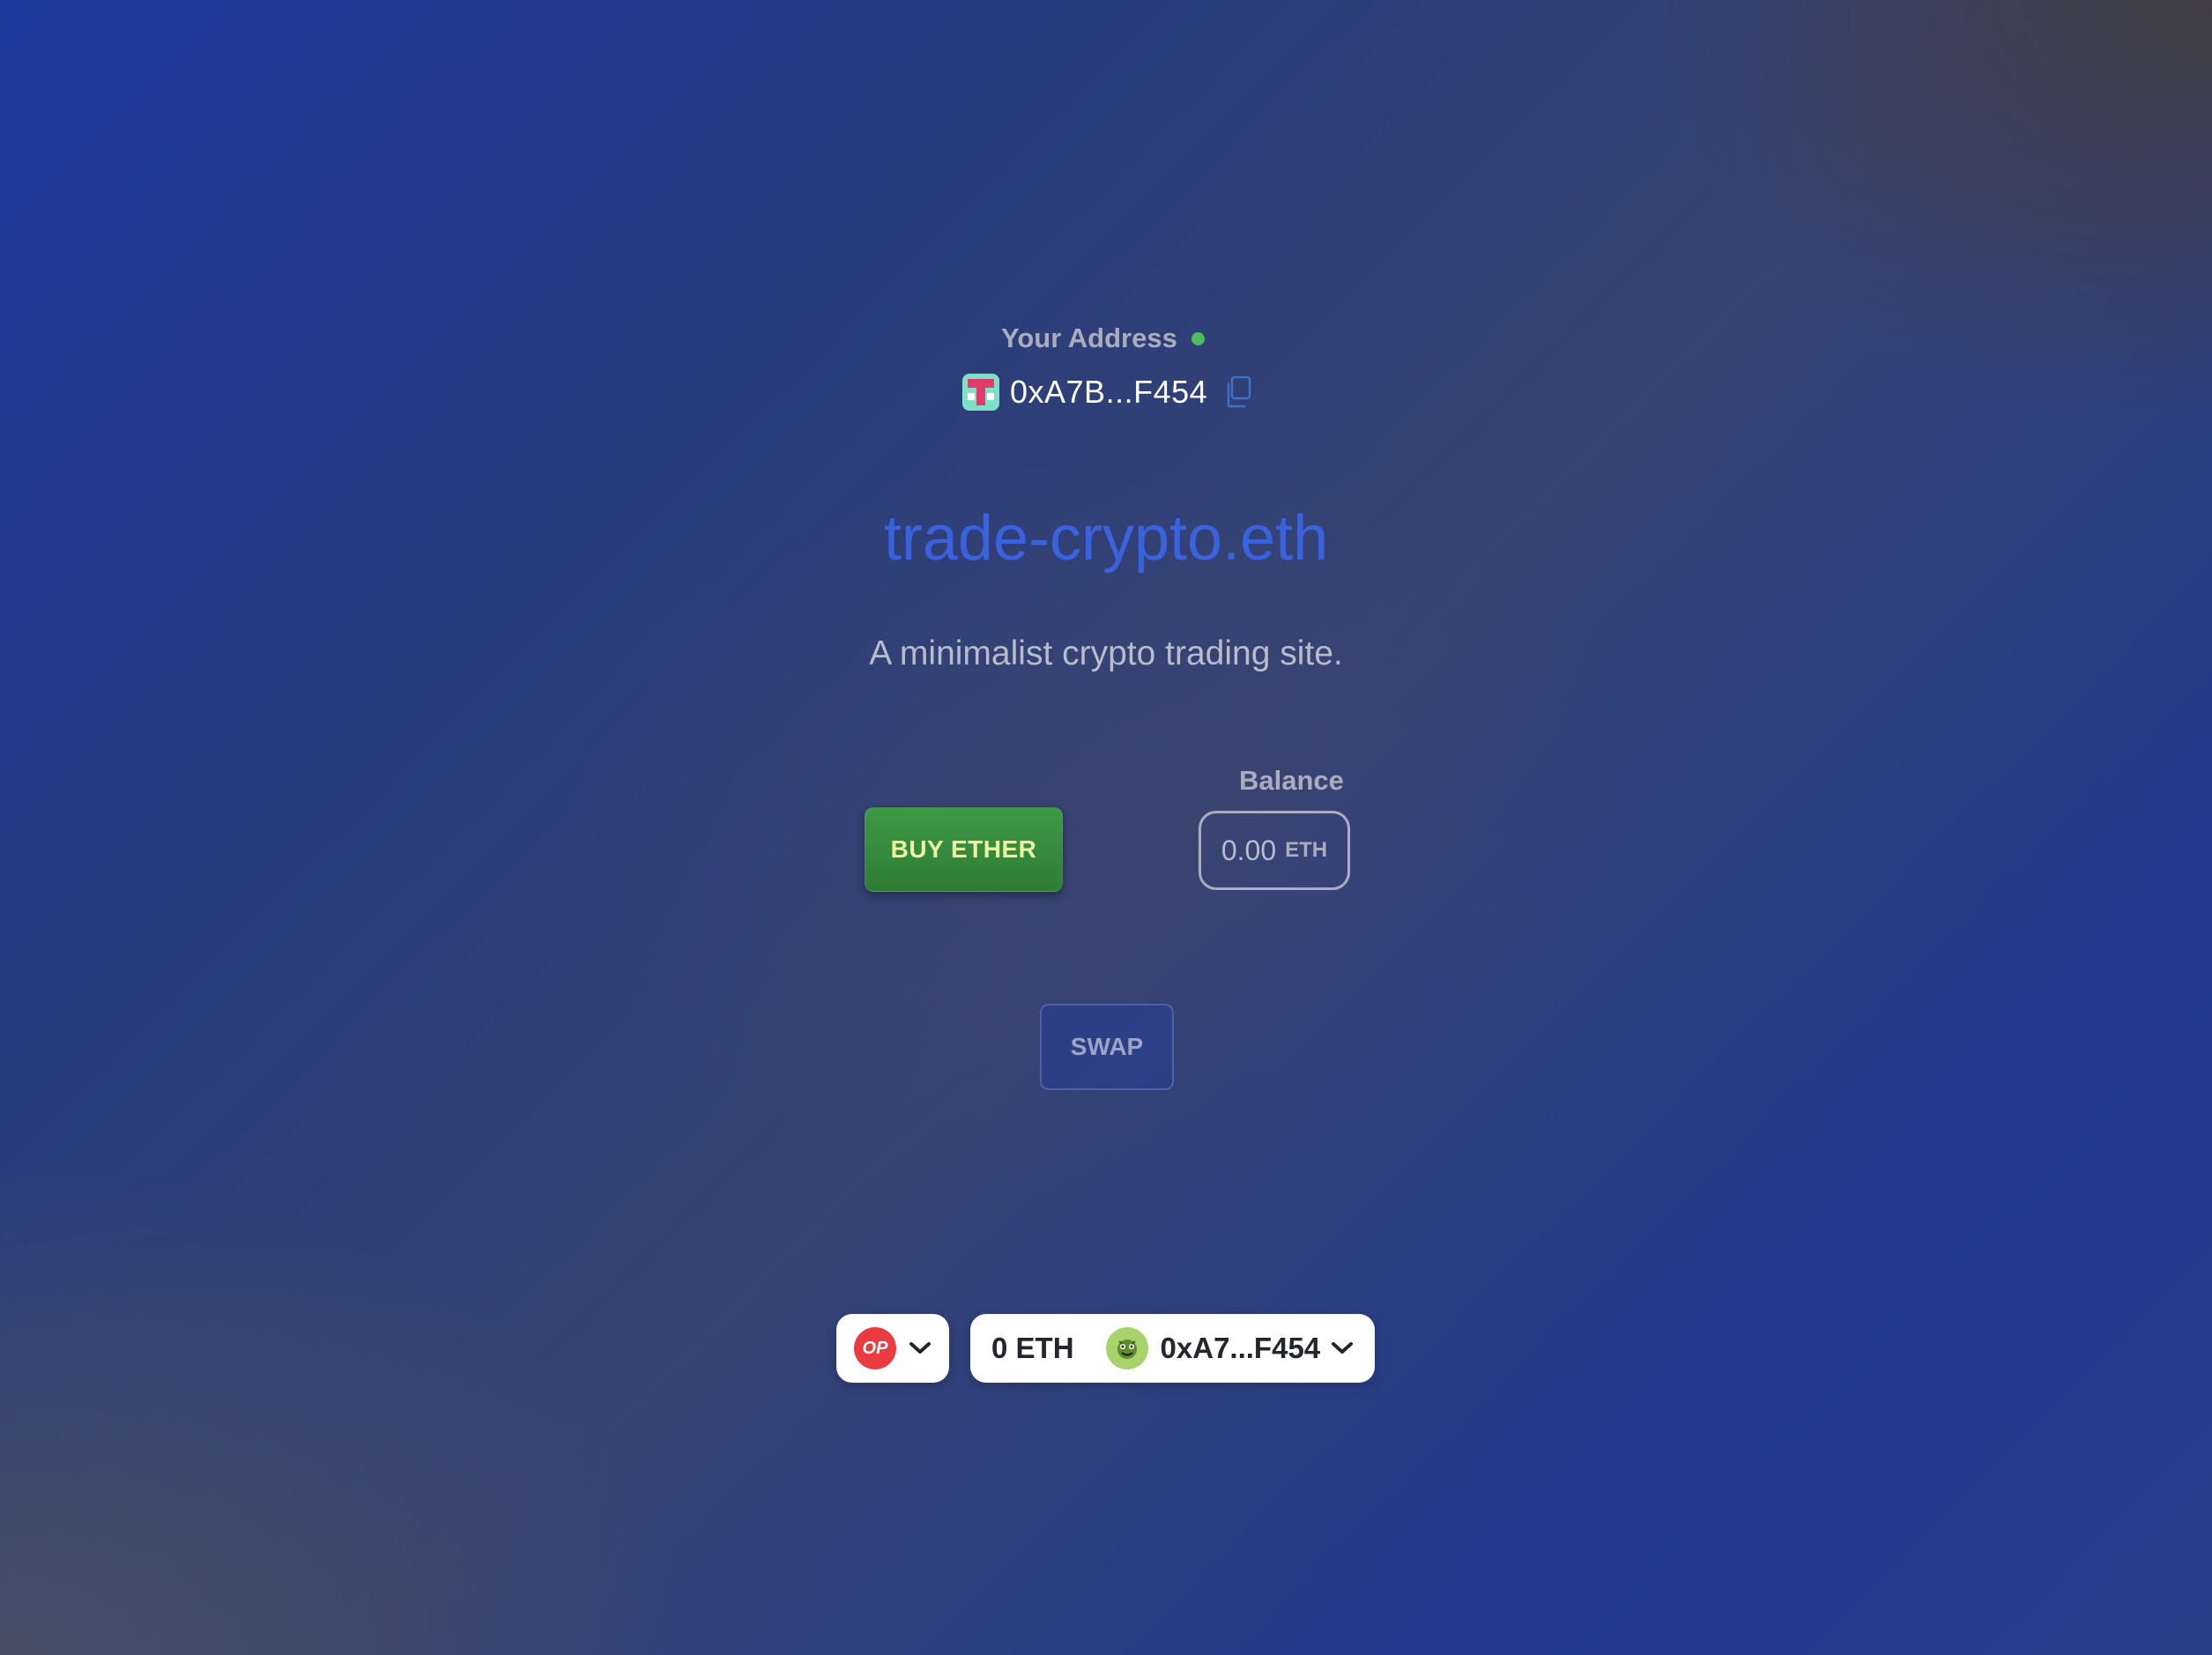 The height and width of the screenshot is (1655, 2212). Describe the element at coordinates (964, 849) in the screenshot. I see `buy-ether-button: BUY ETHER` at that location.